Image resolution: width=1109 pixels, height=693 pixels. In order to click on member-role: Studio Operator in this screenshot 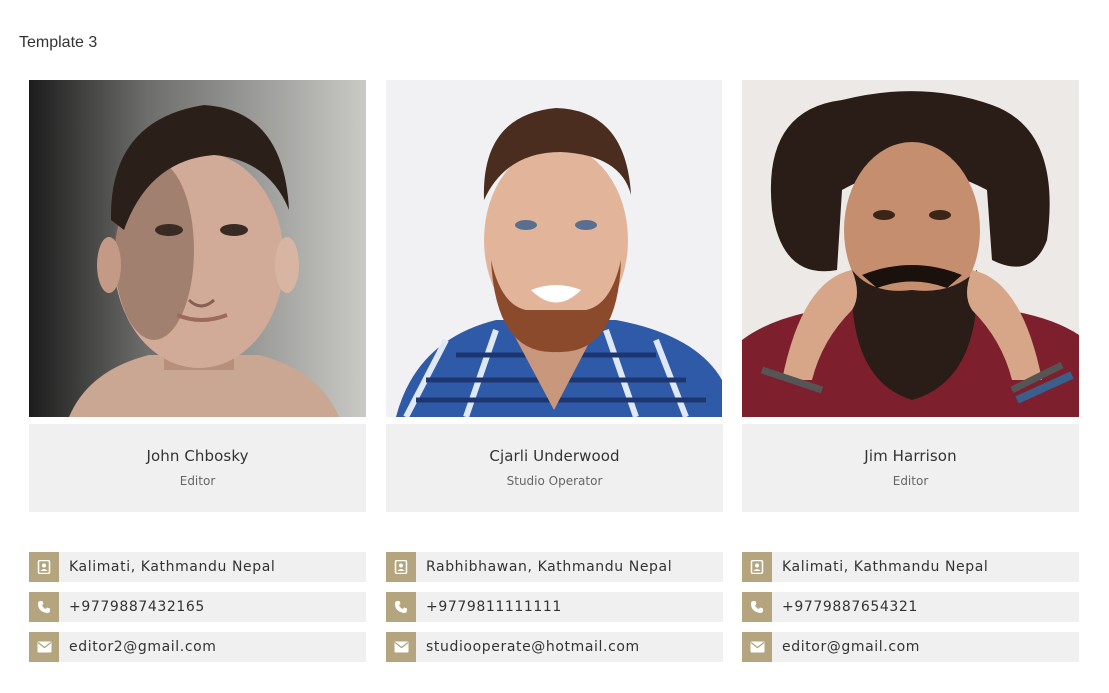, I will do `click(554, 481)`.